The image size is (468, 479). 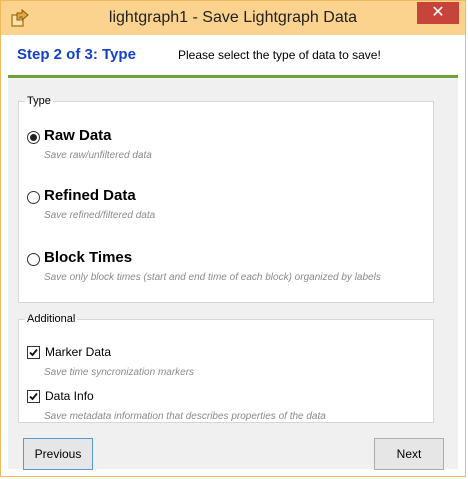 What do you see at coordinates (177, 137) in the screenshot?
I see `radio-raw-data: Raw Data` at bounding box center [177, 137].